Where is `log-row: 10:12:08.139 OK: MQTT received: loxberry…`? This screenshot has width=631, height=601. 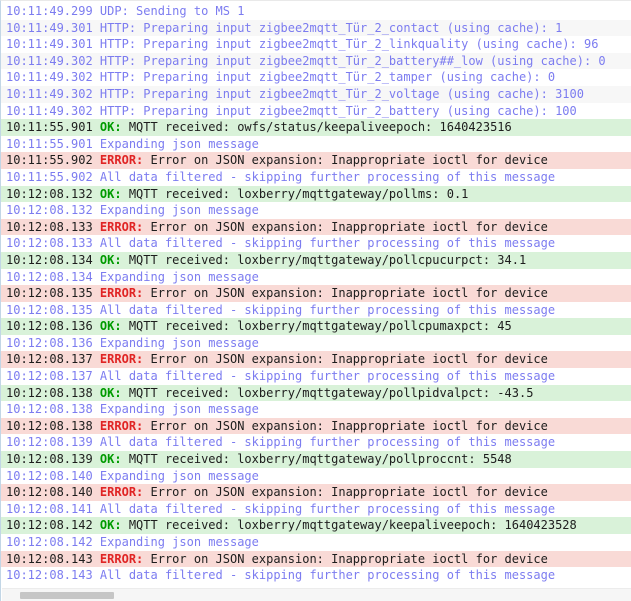 log-row: 10:12:08.139 OK: MQTT received: loxberry… is located at coordinates (316, 459).